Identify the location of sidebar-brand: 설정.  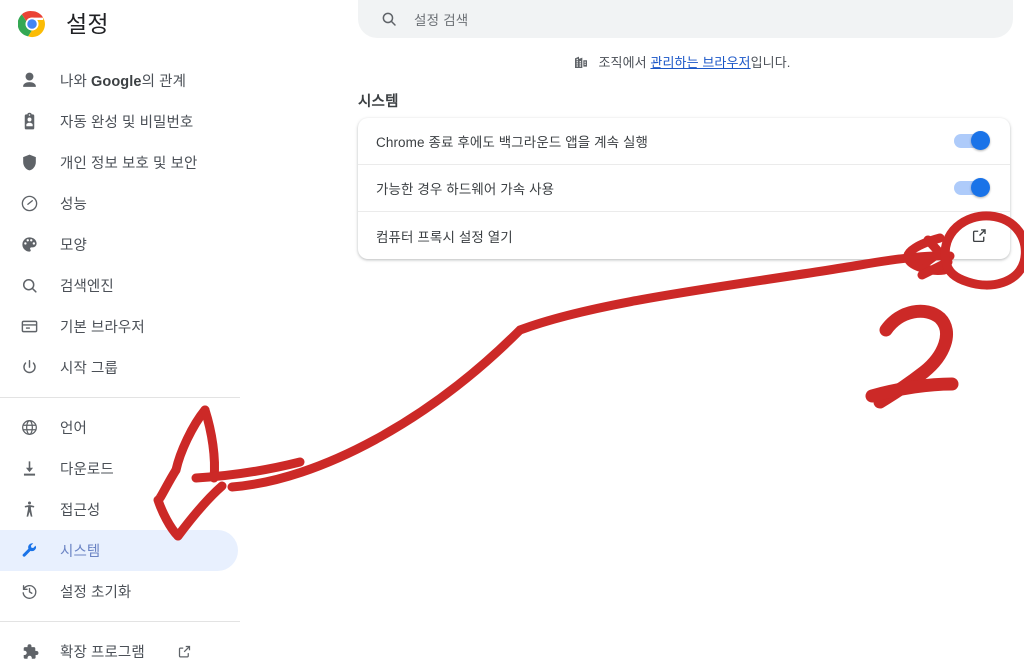
(170, 24).